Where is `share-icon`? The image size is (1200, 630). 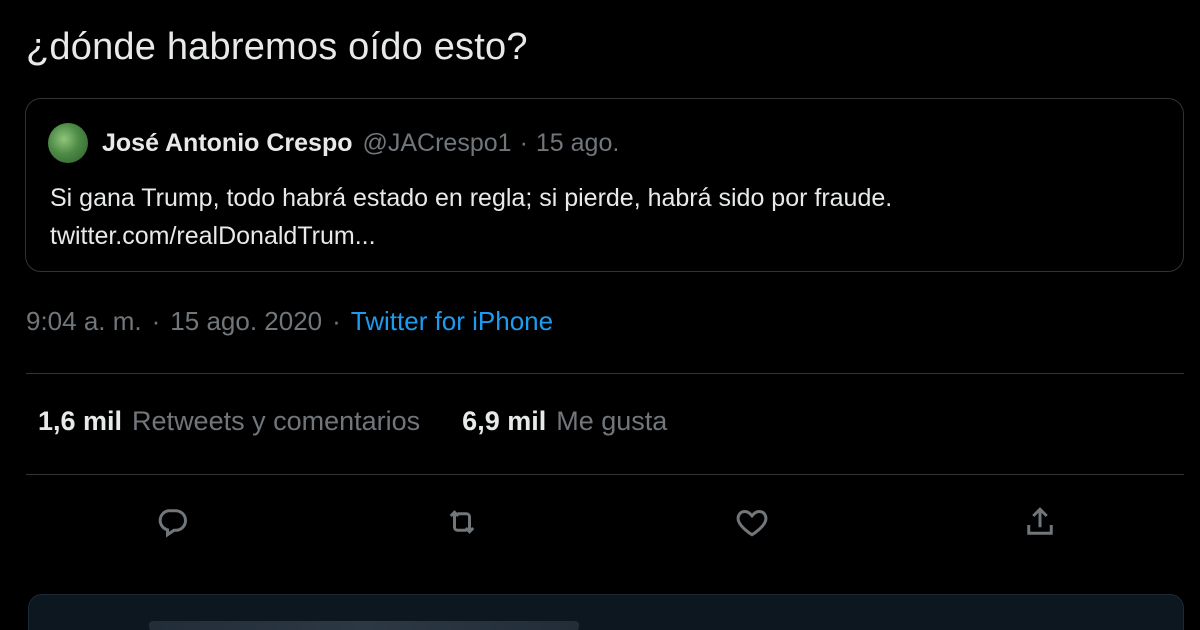
share-icon is located at coordinates (1040, 521).